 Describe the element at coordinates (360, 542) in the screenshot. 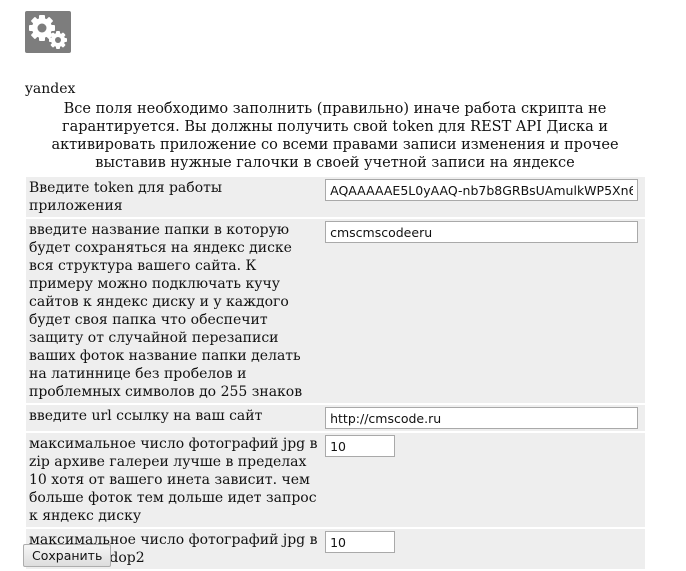

I see `max-photos-dop2-input` at that location.